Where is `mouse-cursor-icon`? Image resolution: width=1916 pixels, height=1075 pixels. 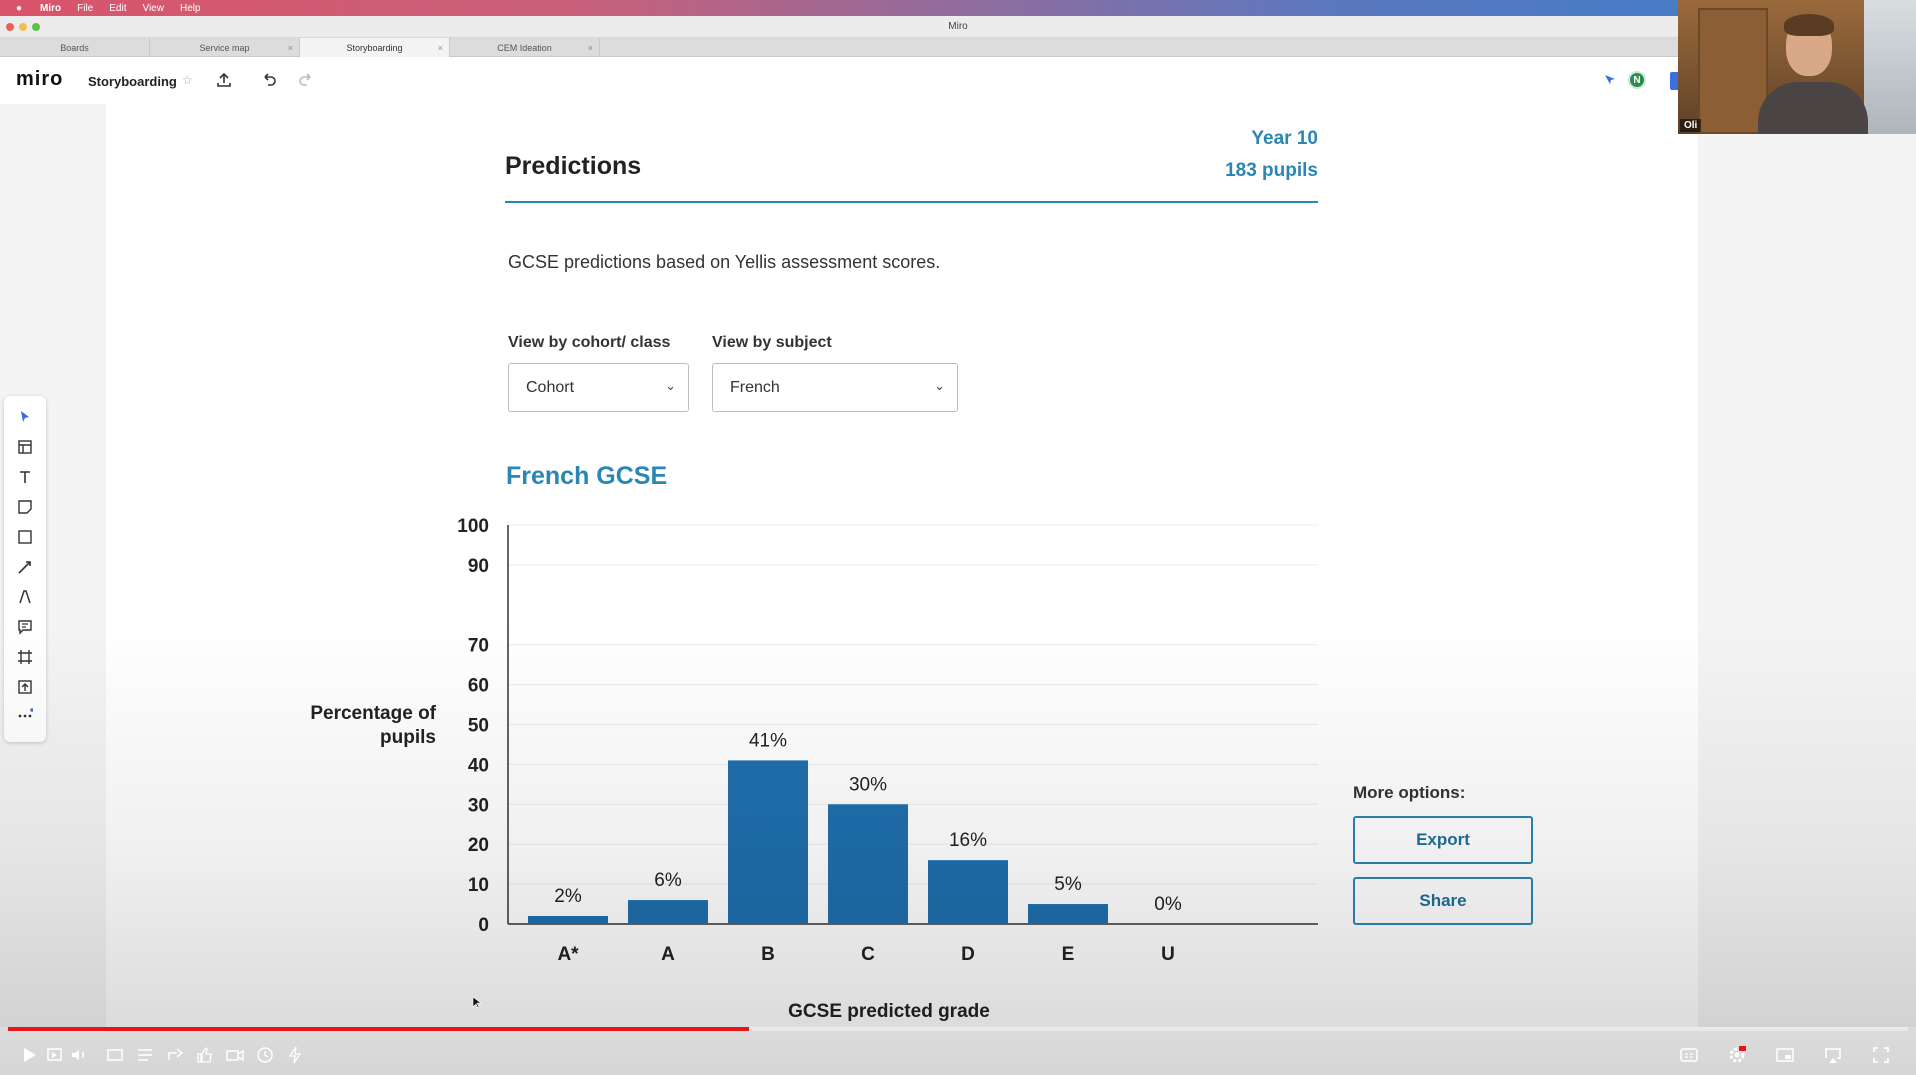
mouse-cursor-icon is located at coordinates (477, 1002).